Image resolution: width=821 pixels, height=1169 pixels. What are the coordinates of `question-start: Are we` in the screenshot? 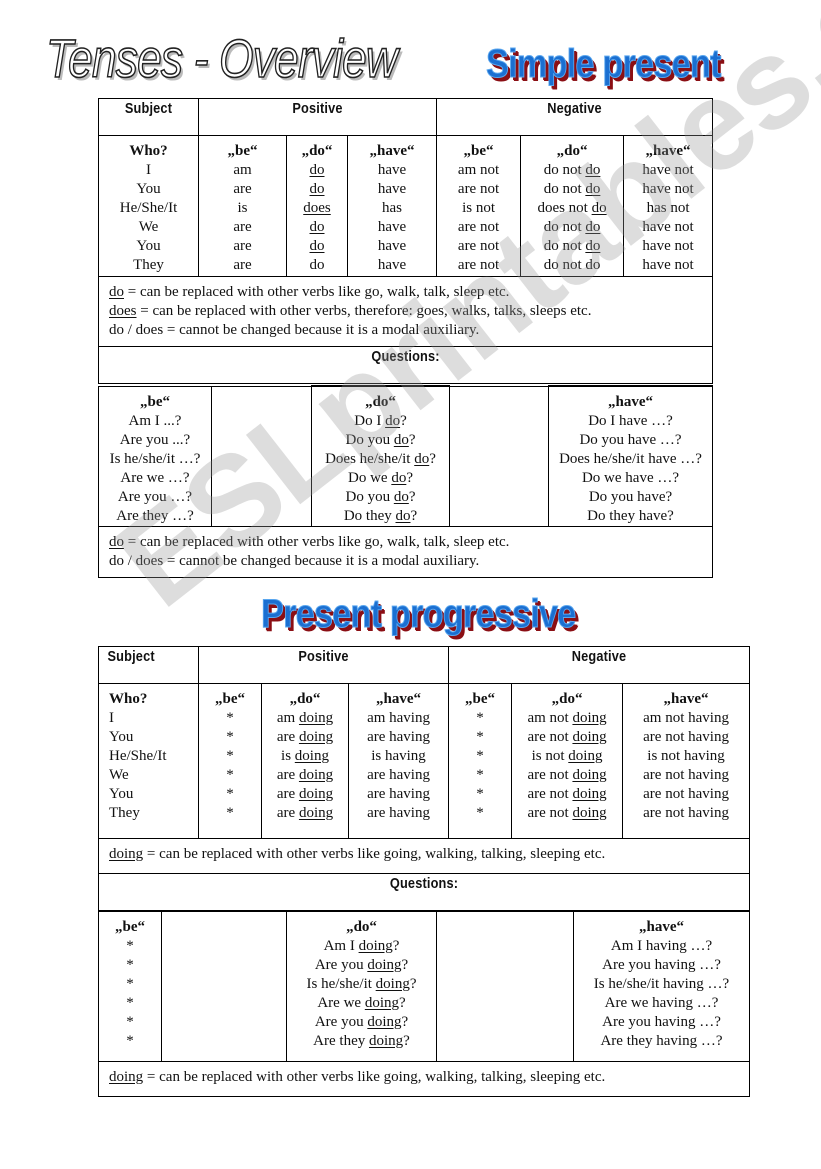 It's located at (341, 1003).